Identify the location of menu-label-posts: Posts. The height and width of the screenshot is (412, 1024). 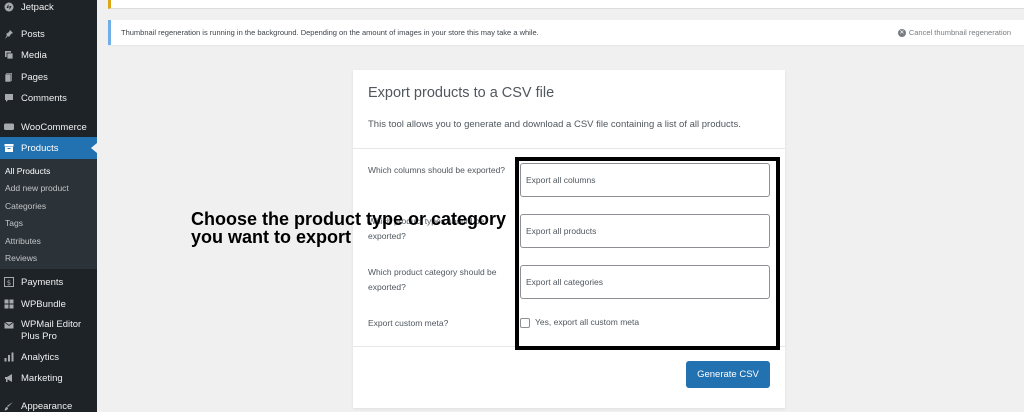
(33, 34).